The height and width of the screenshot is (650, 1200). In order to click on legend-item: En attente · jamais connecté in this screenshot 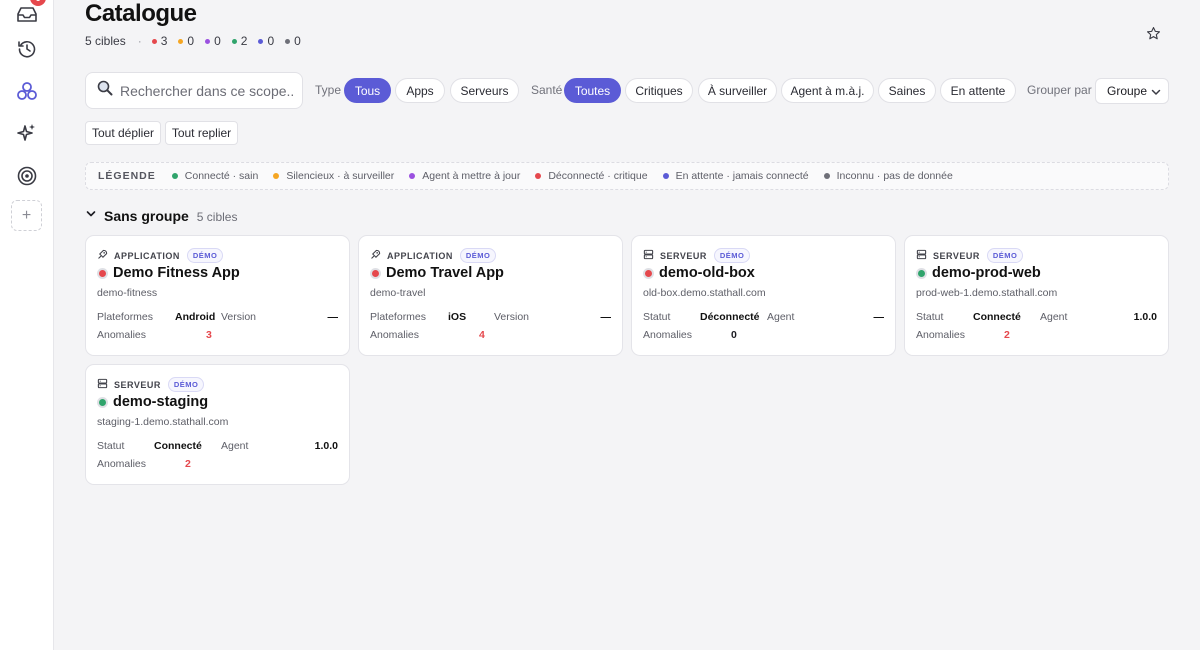, I will do `click(735, 176)`.